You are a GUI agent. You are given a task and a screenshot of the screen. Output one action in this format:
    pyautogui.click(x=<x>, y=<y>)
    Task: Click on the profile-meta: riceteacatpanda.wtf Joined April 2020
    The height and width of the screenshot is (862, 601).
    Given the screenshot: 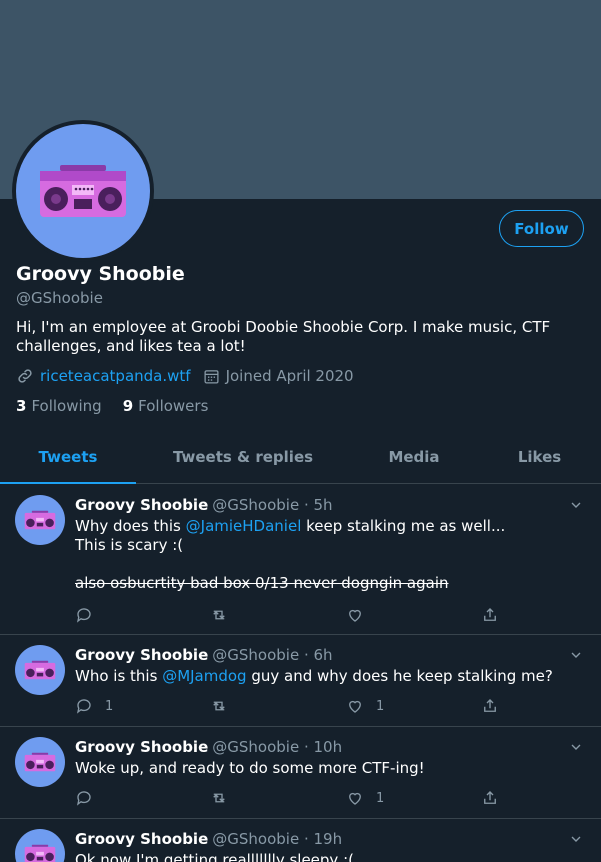 What is the action you would take?
    pyautogui.click(x=185, y=376)
    